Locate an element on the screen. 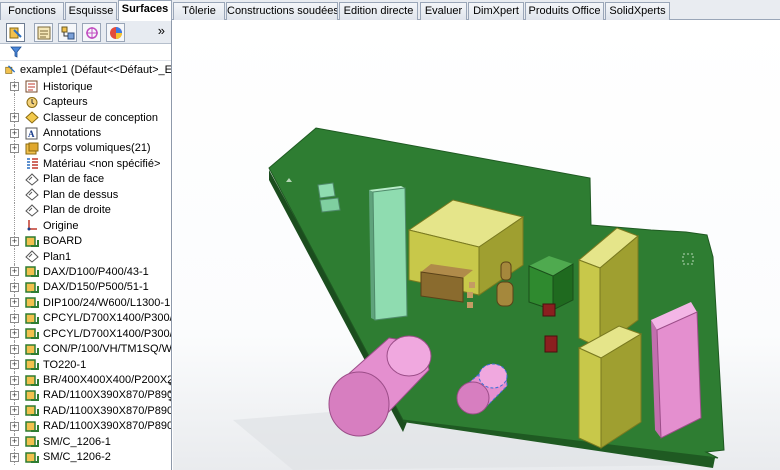 The width and height of the screenshot is (780, 470). tab-surfaces: Surfaces is located at coordinates (145, 10).